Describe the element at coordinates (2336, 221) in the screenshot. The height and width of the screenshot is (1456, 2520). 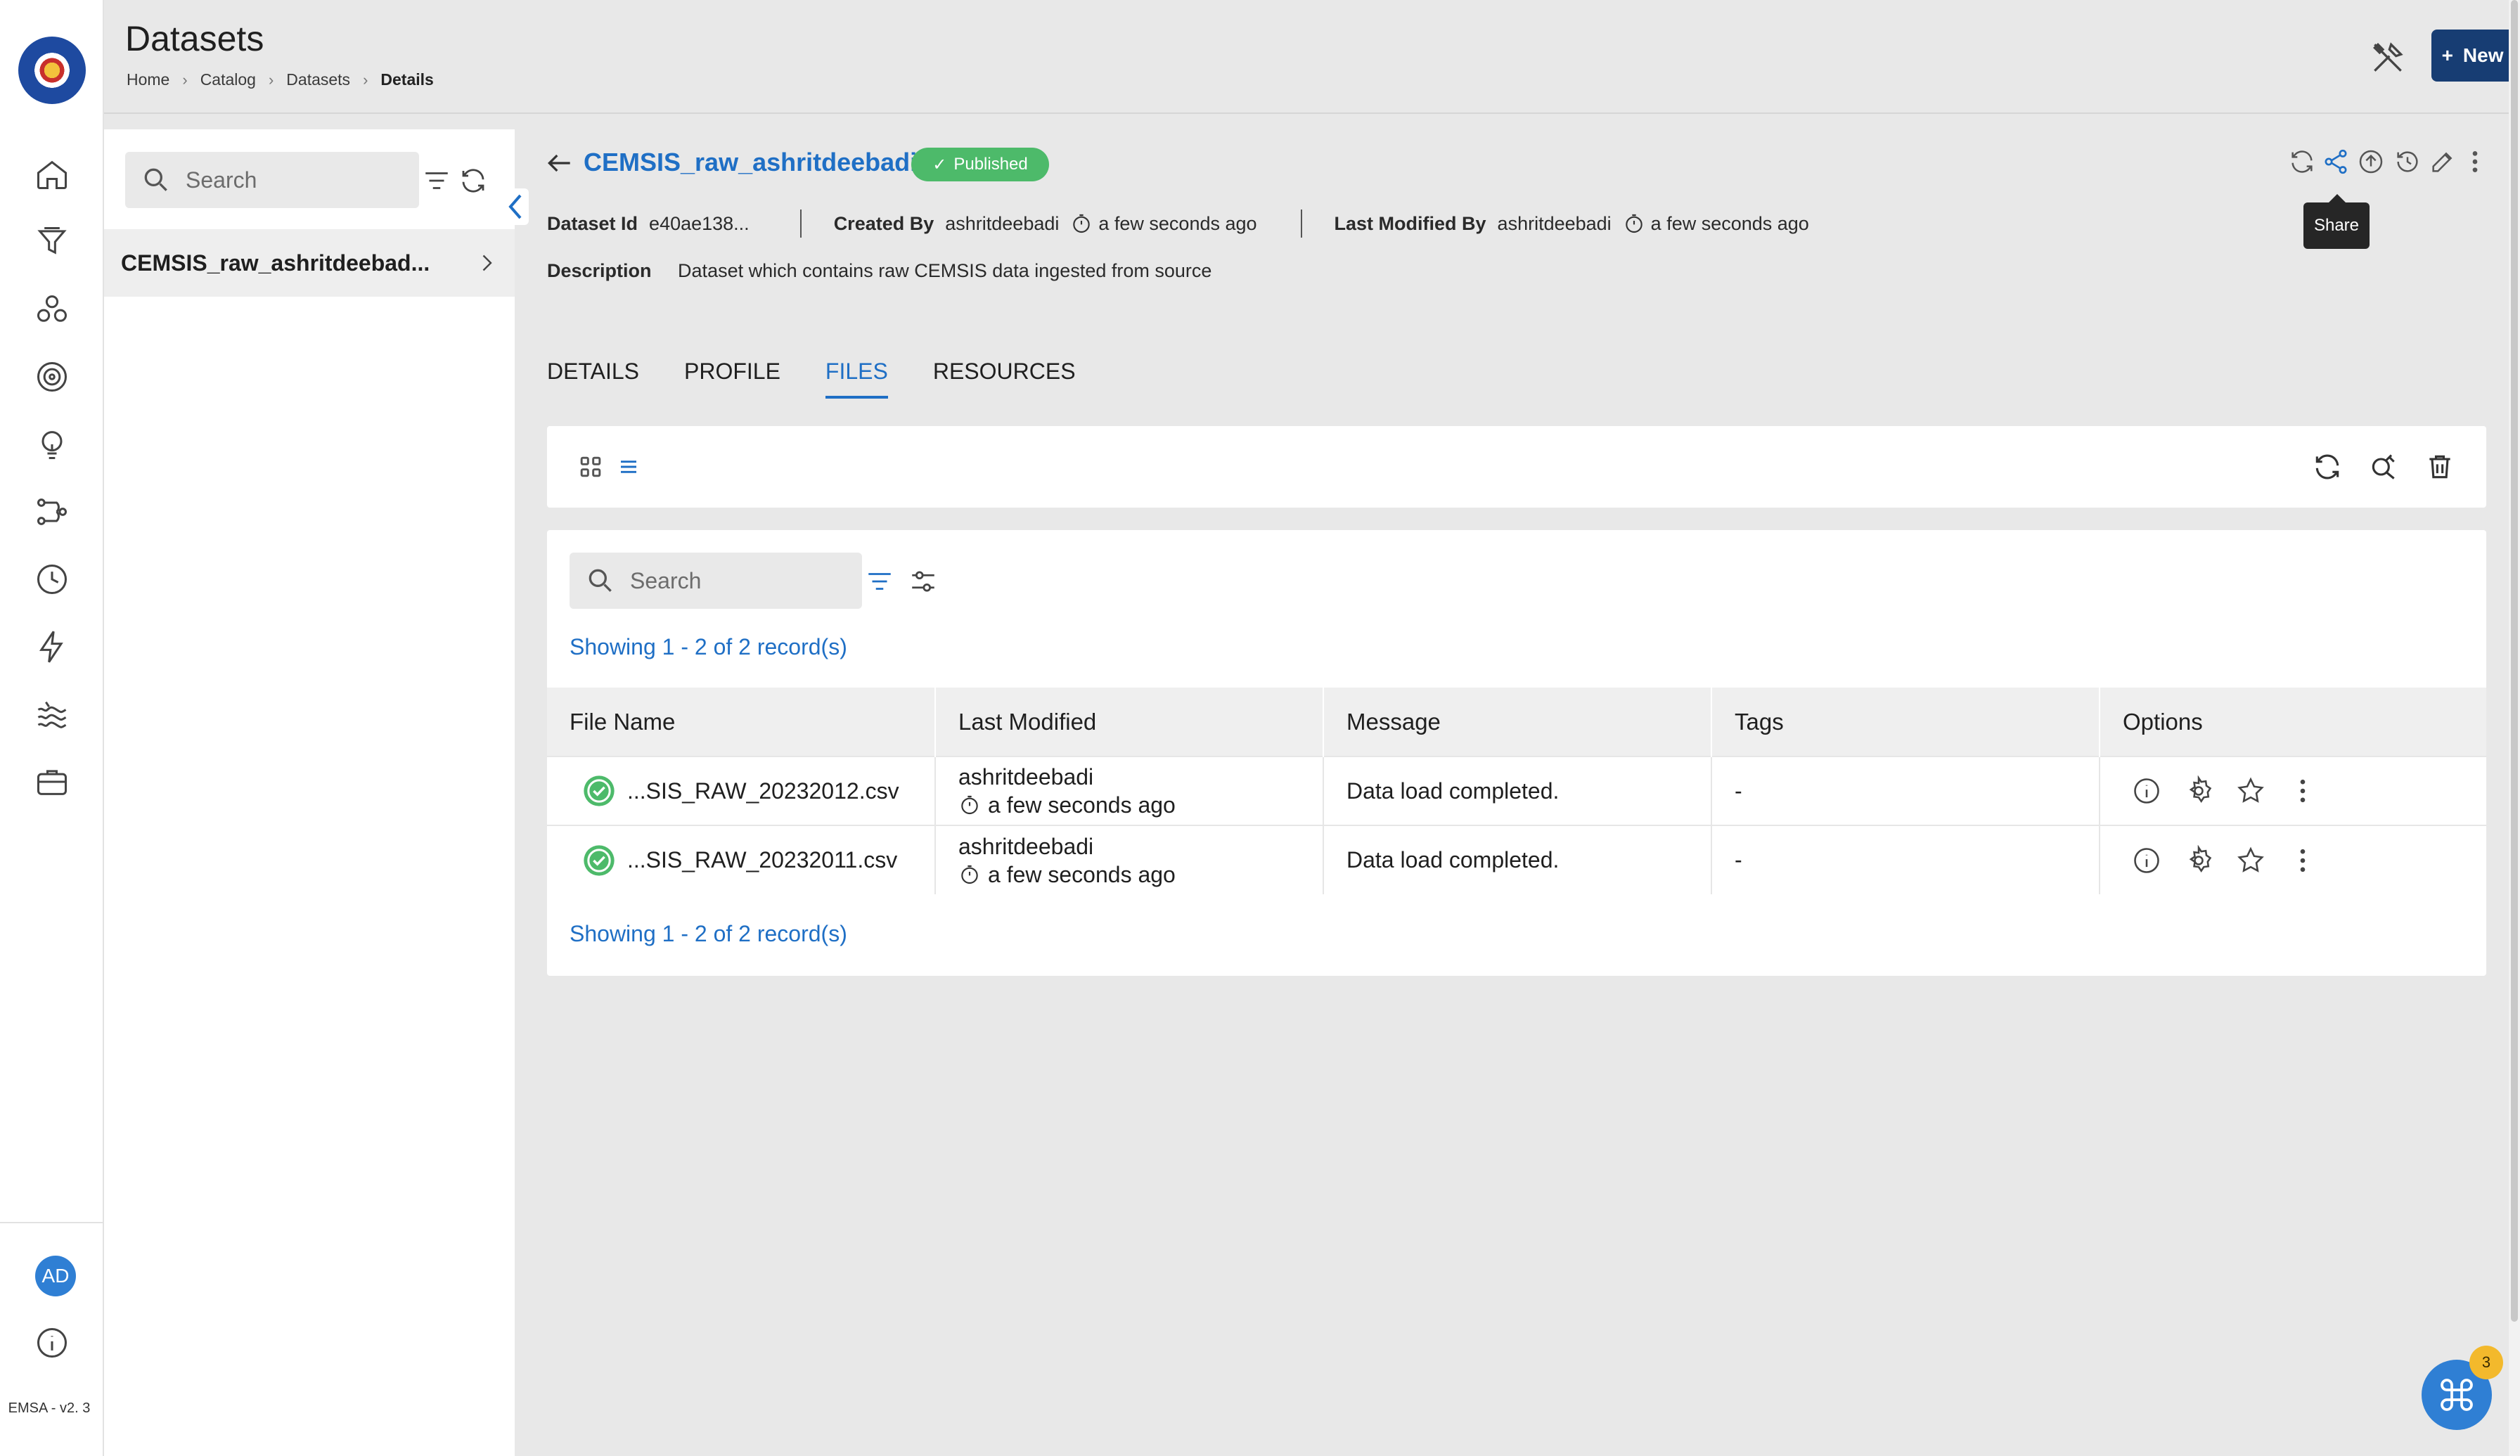
I see `share-tooltip: Share` at that location.